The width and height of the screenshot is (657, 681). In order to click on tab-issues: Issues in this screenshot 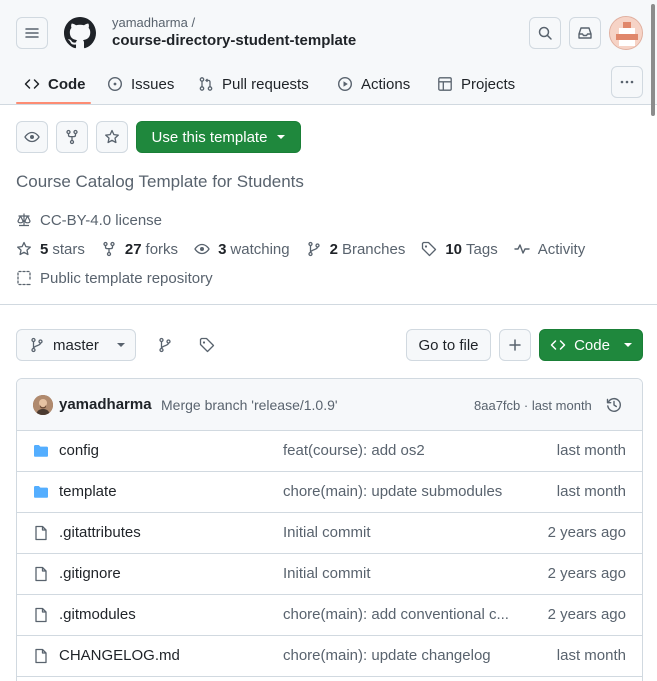, I will do `click(140, 84)`.